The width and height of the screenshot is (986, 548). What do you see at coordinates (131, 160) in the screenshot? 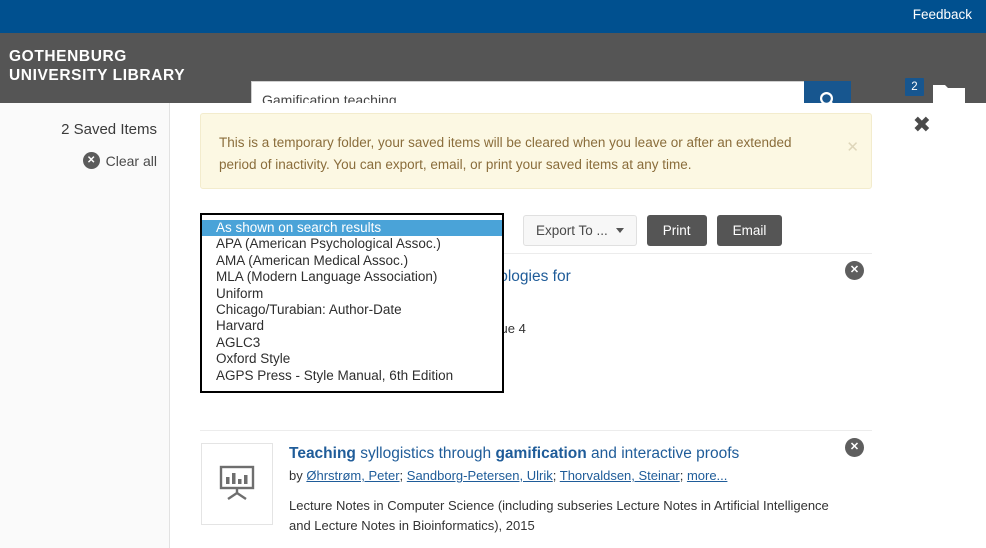
I see `clear-all-label: Clear all` at bounding box center [131, 160].